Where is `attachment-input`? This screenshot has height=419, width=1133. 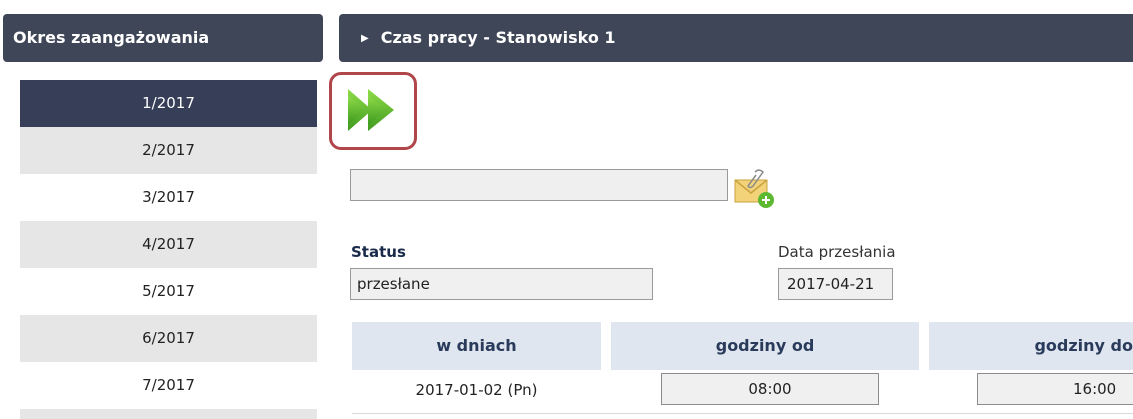
attachment-input is located at coordinates (539, 185).